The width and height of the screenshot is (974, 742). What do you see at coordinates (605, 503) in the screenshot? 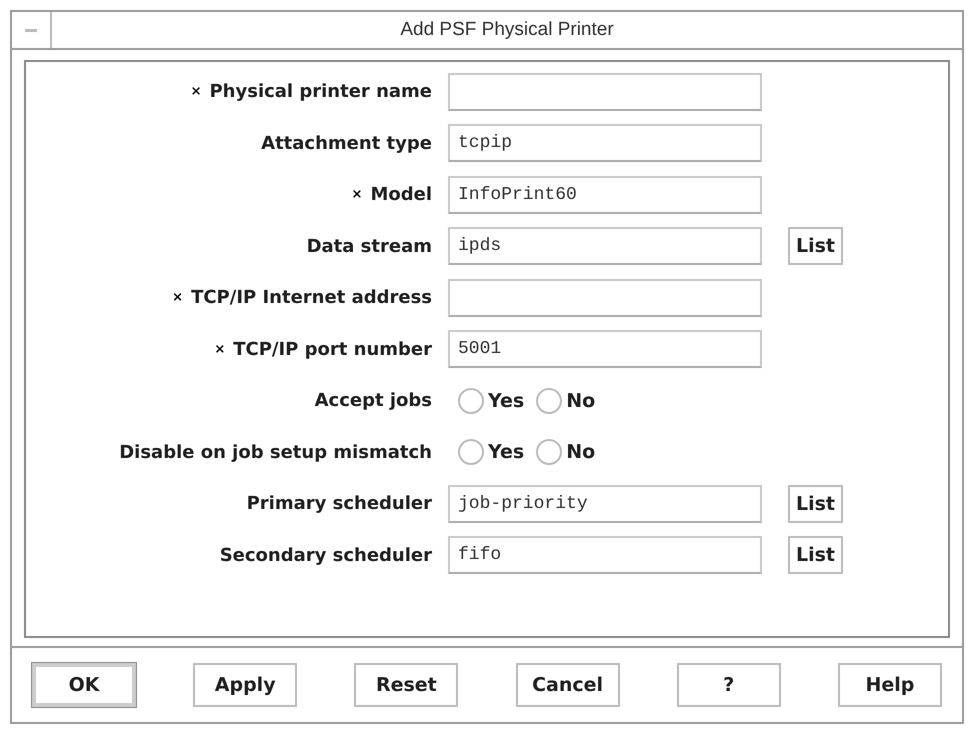
I see `text-field: job-priority` at bounding box center [605, 503].